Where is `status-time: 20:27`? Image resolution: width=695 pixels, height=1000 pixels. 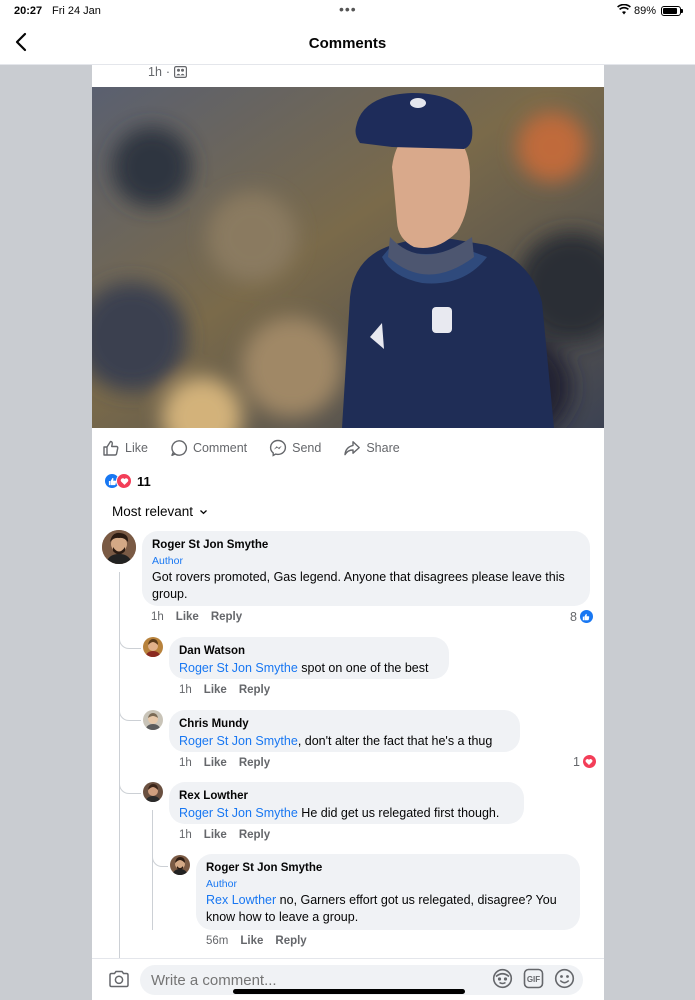
status-time: 20:27 is located at coordinates (28, 11).